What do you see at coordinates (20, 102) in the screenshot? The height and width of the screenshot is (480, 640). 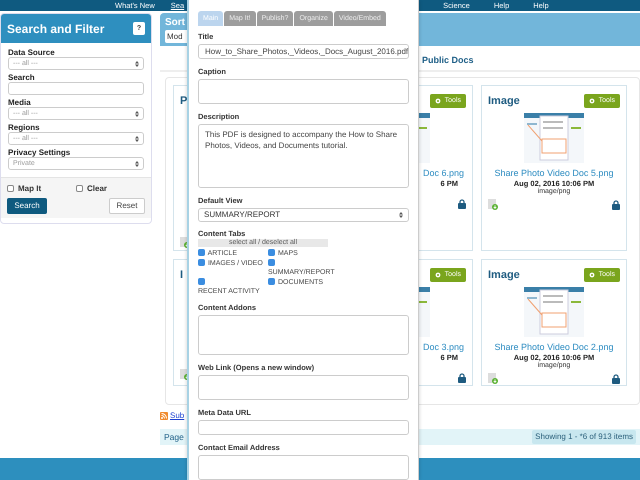 I see `field-label: Media` at bounding box center [20, 102].